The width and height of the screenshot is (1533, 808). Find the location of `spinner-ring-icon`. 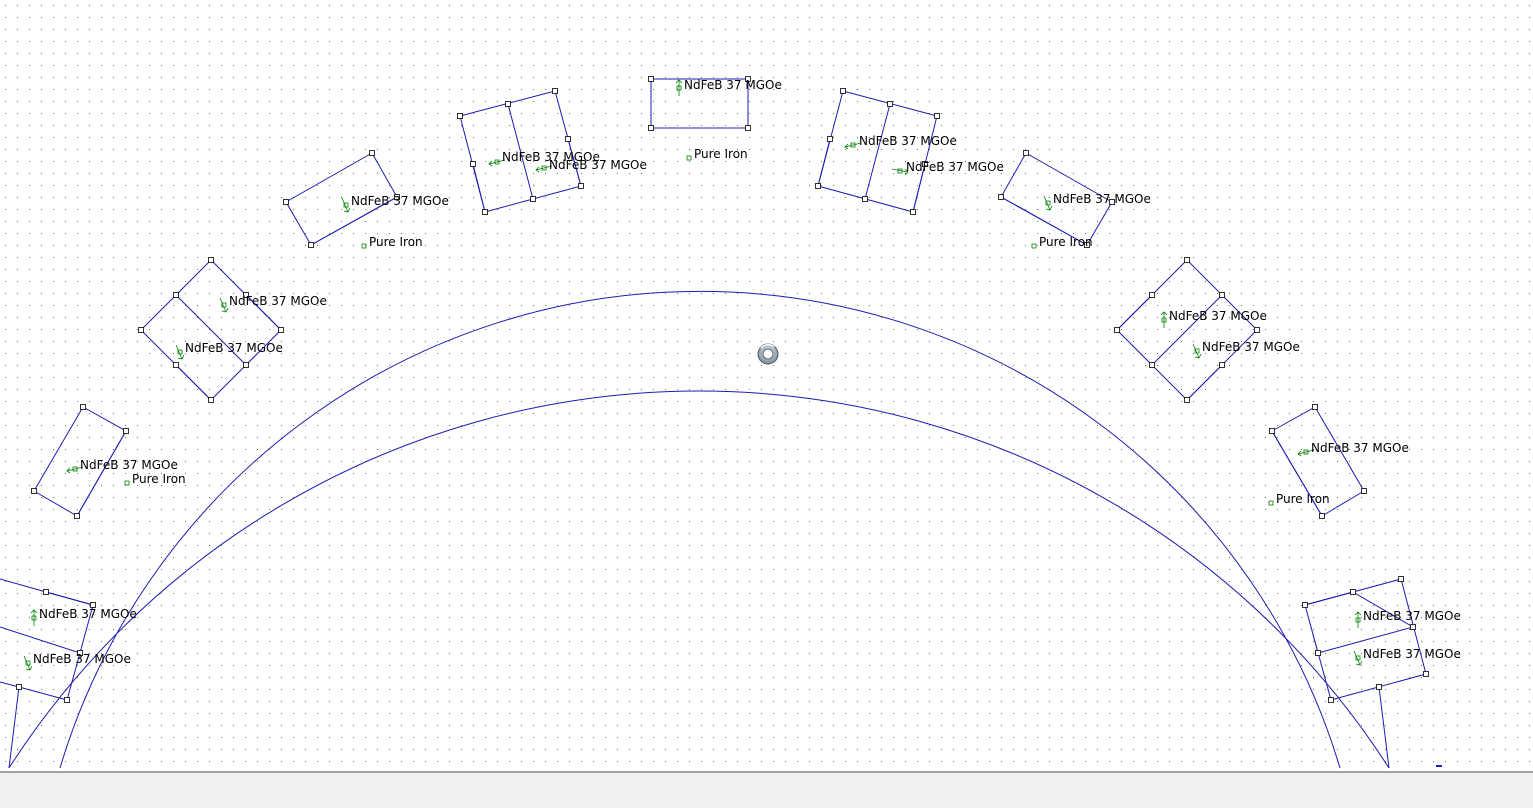

spinner-ring-icon is located at coordinates (768, 354).